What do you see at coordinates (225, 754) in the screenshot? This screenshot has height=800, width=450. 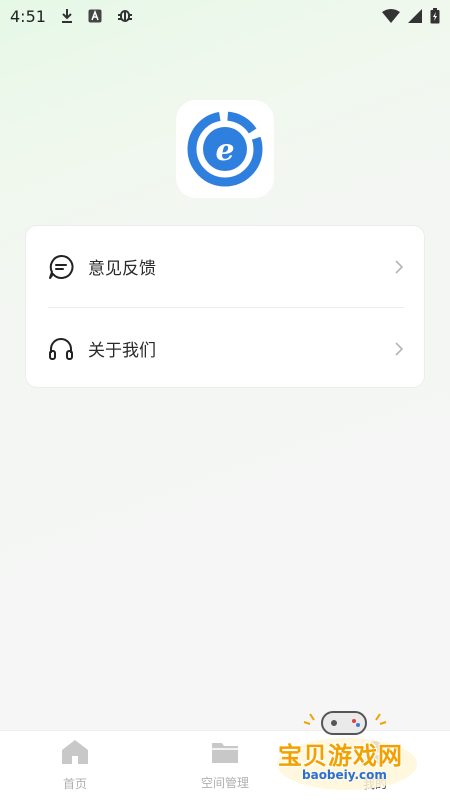 I see `folder-icon` at bounding box center [225, 754].